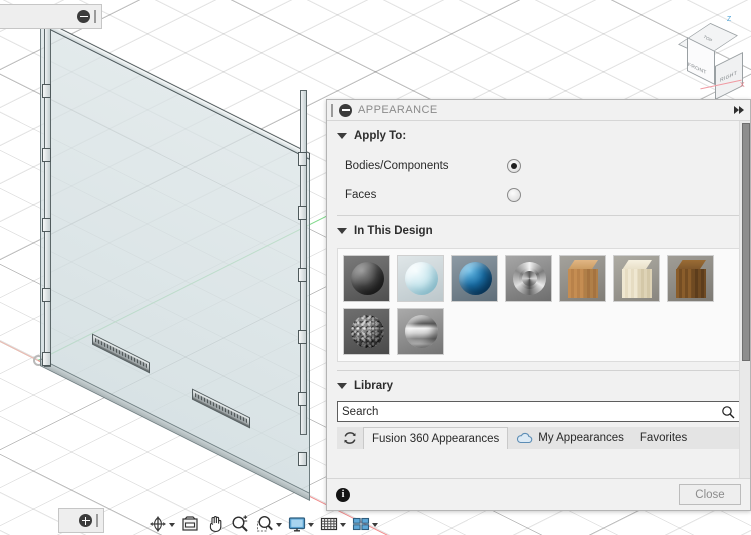  I want to click on panel-left-stile, so click(47, 194).